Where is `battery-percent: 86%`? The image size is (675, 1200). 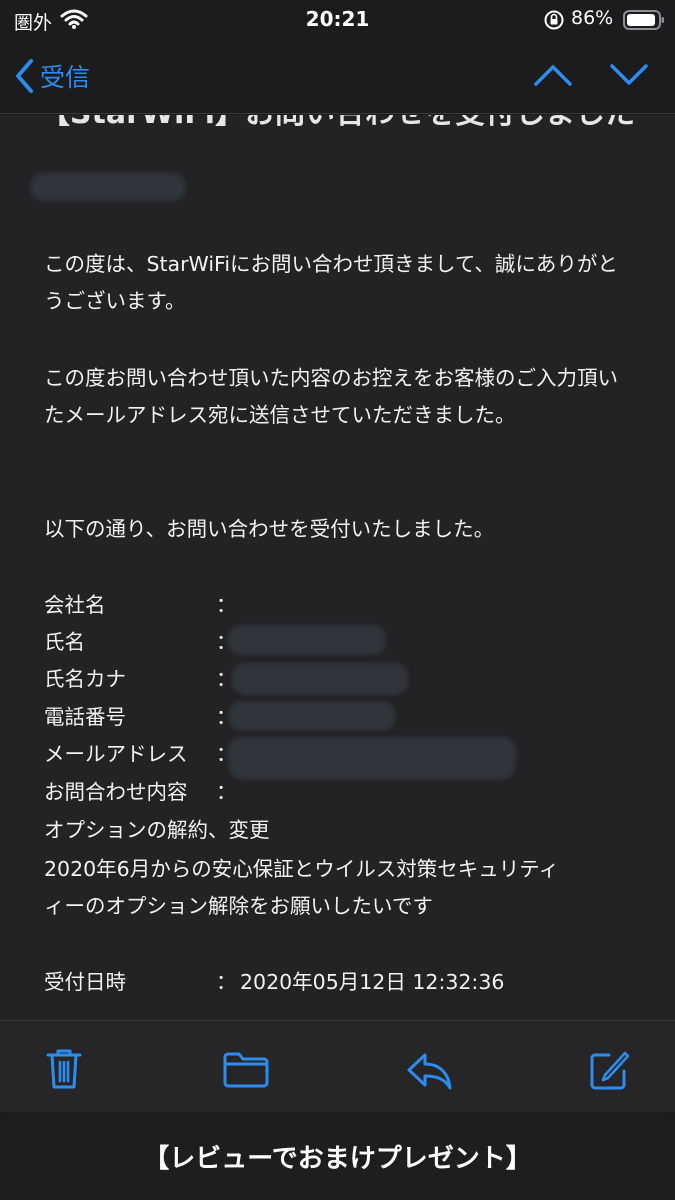 battery-percent: 86% is located at coordinates (592, 18).